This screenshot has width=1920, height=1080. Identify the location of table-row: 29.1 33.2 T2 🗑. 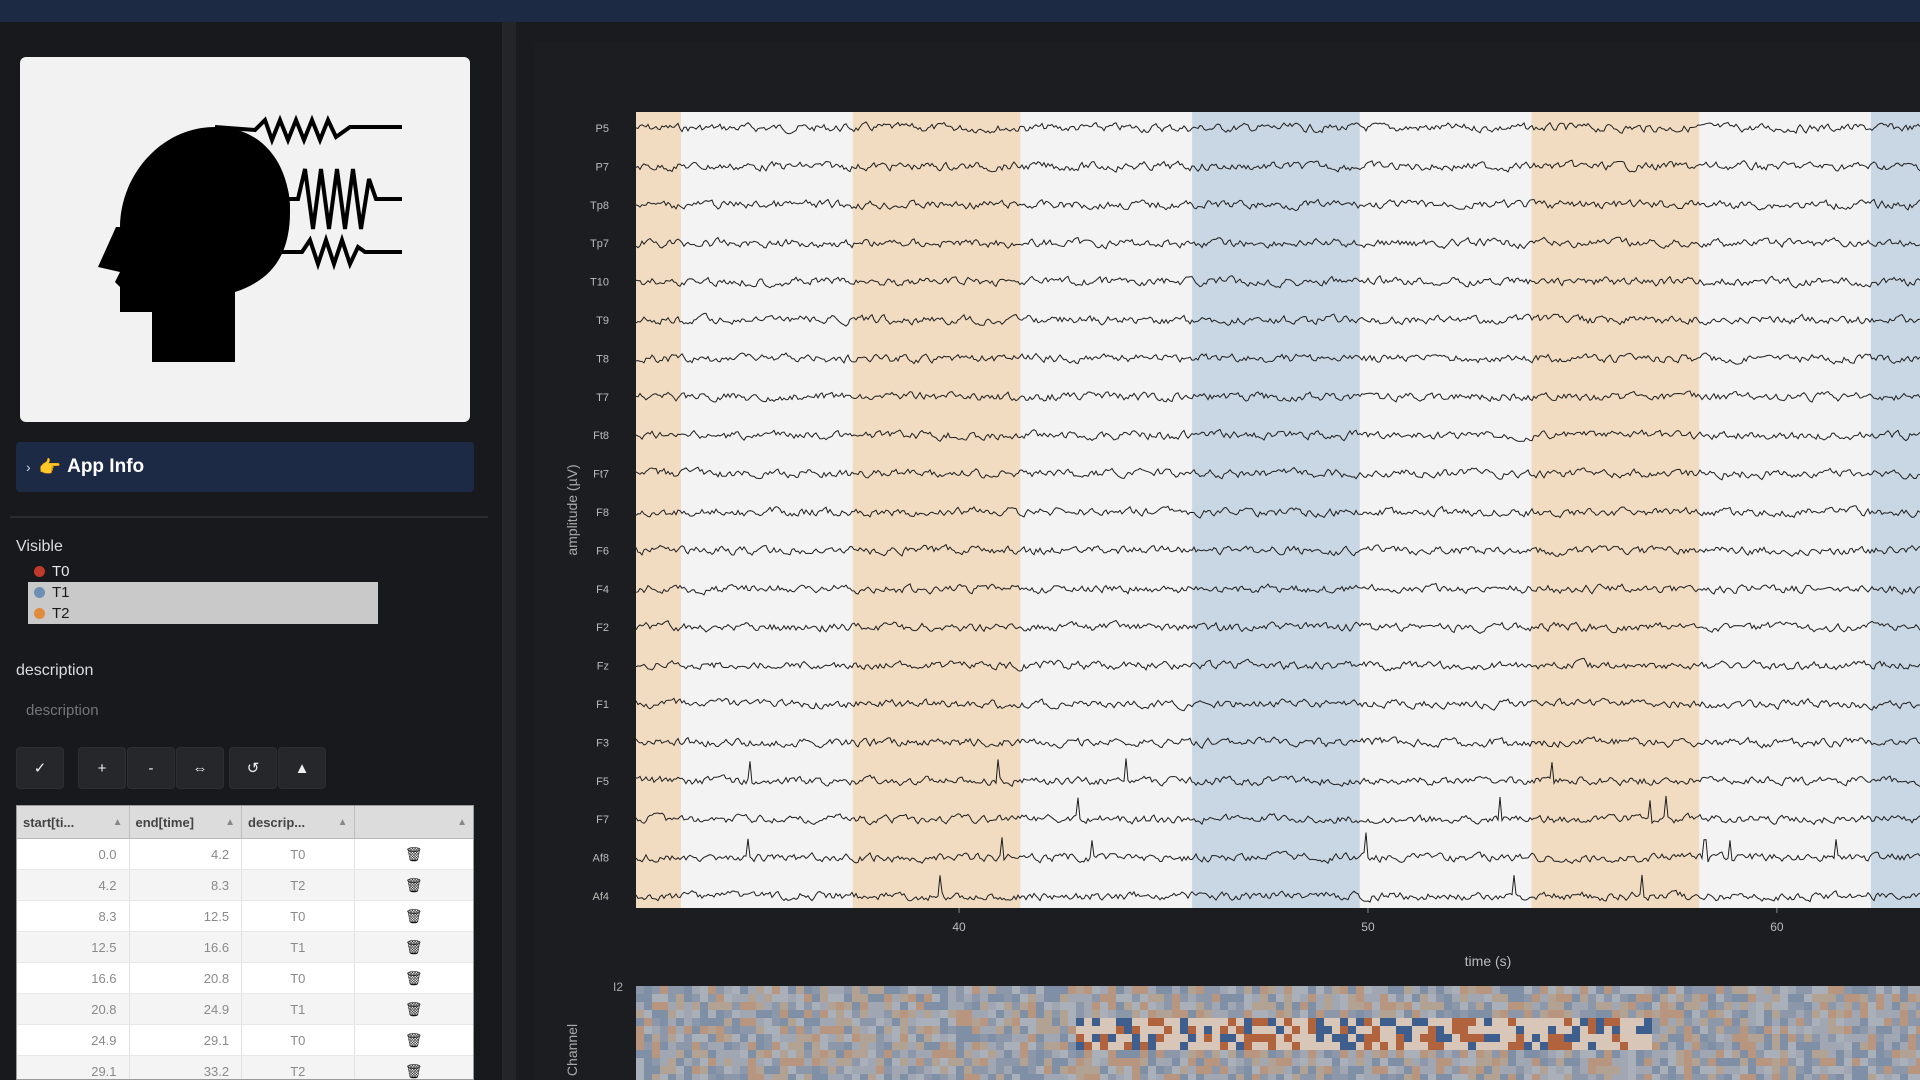
(245, 1068).